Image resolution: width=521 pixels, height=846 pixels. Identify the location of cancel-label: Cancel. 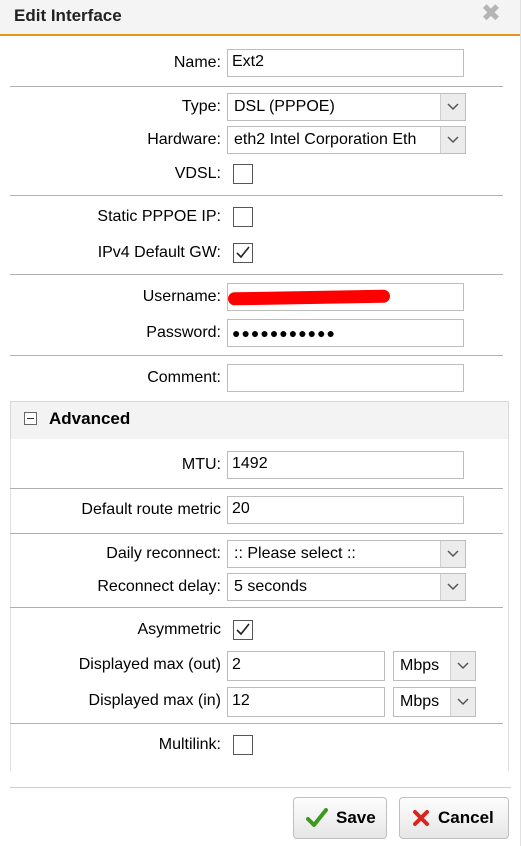
(466, 817).